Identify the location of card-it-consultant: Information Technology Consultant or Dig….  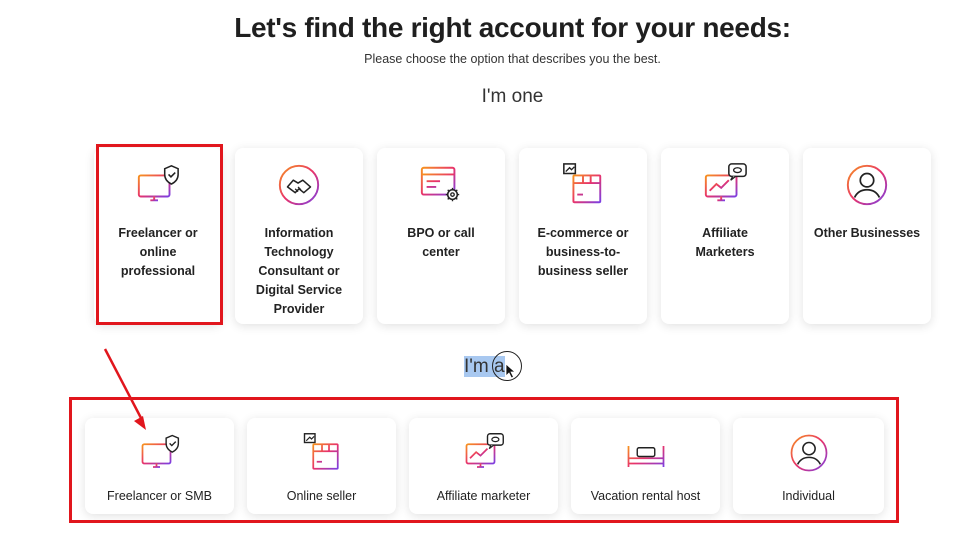
(299, 236).